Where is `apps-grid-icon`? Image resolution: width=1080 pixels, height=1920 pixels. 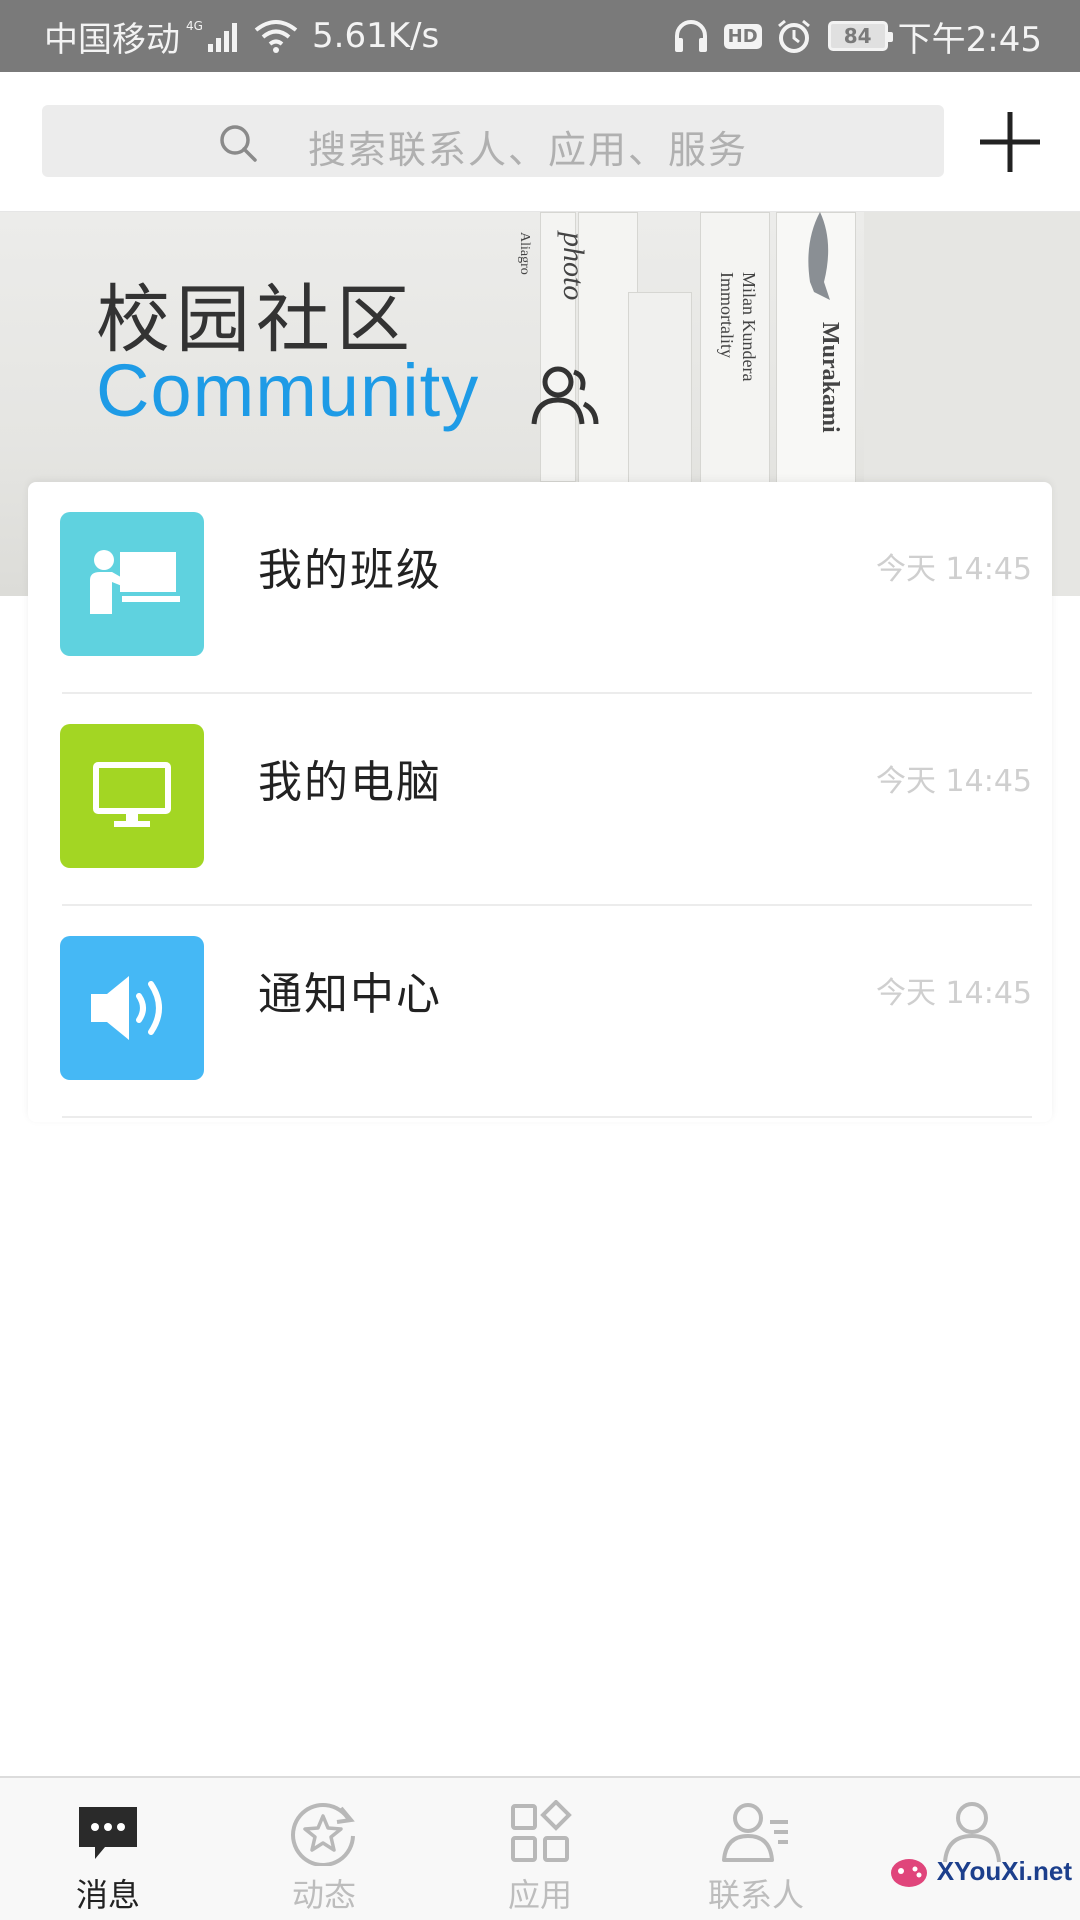
apps-grid-icon is located at coordinates (540, 1833).